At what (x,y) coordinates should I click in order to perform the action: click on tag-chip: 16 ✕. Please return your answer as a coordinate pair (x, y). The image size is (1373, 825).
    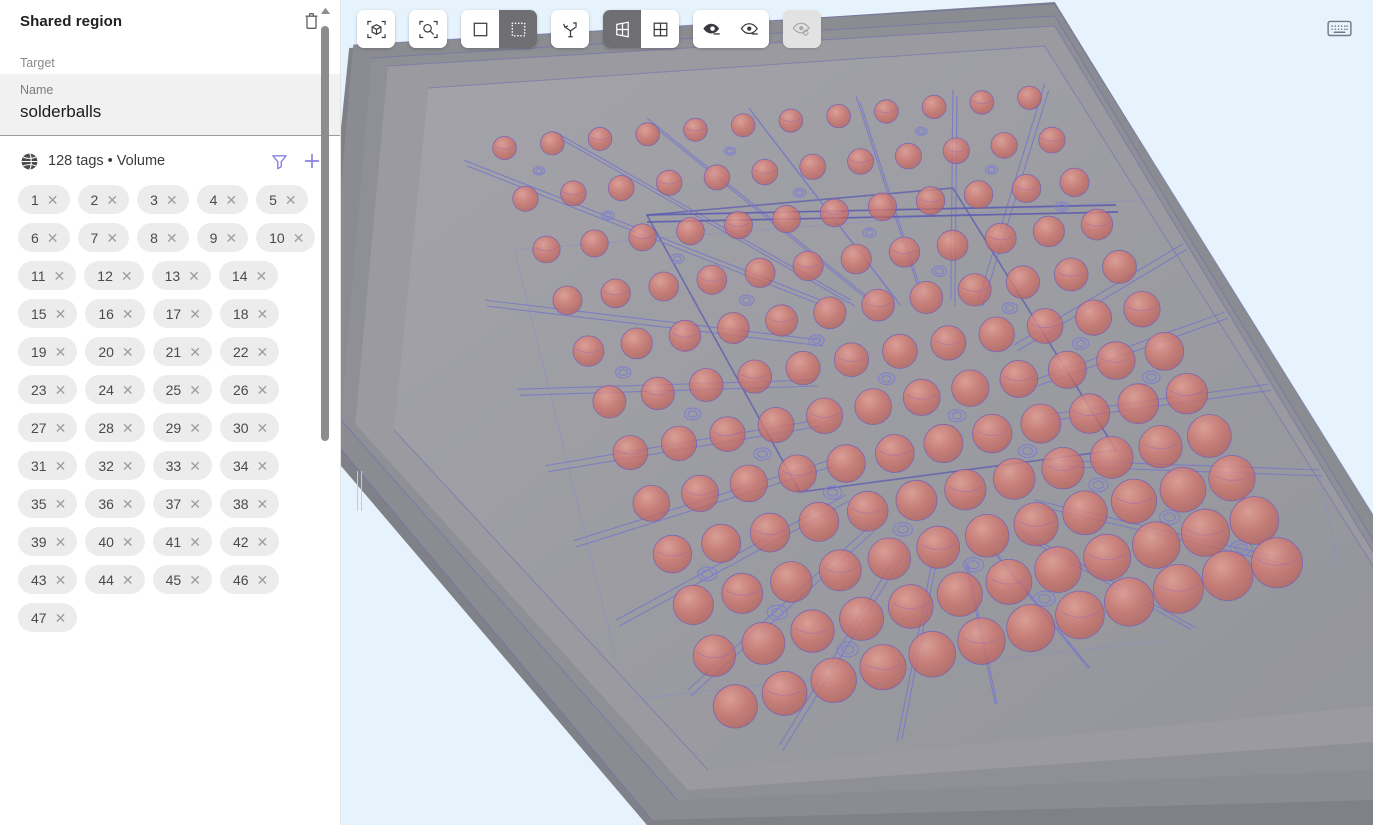
    Looking at the image, I should click on (115, 313).